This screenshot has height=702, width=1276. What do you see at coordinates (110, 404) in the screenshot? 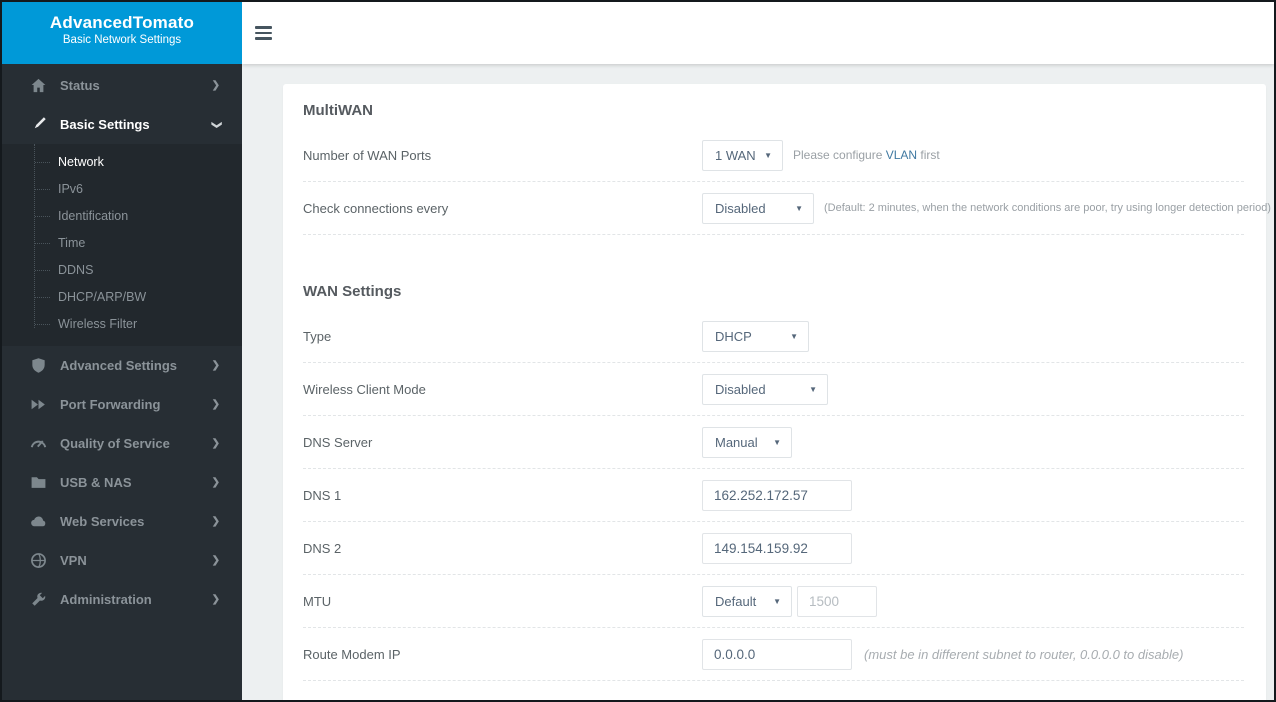
I see `sidebar-item-label: Port Forwarding` at bounding box center [110, 404].